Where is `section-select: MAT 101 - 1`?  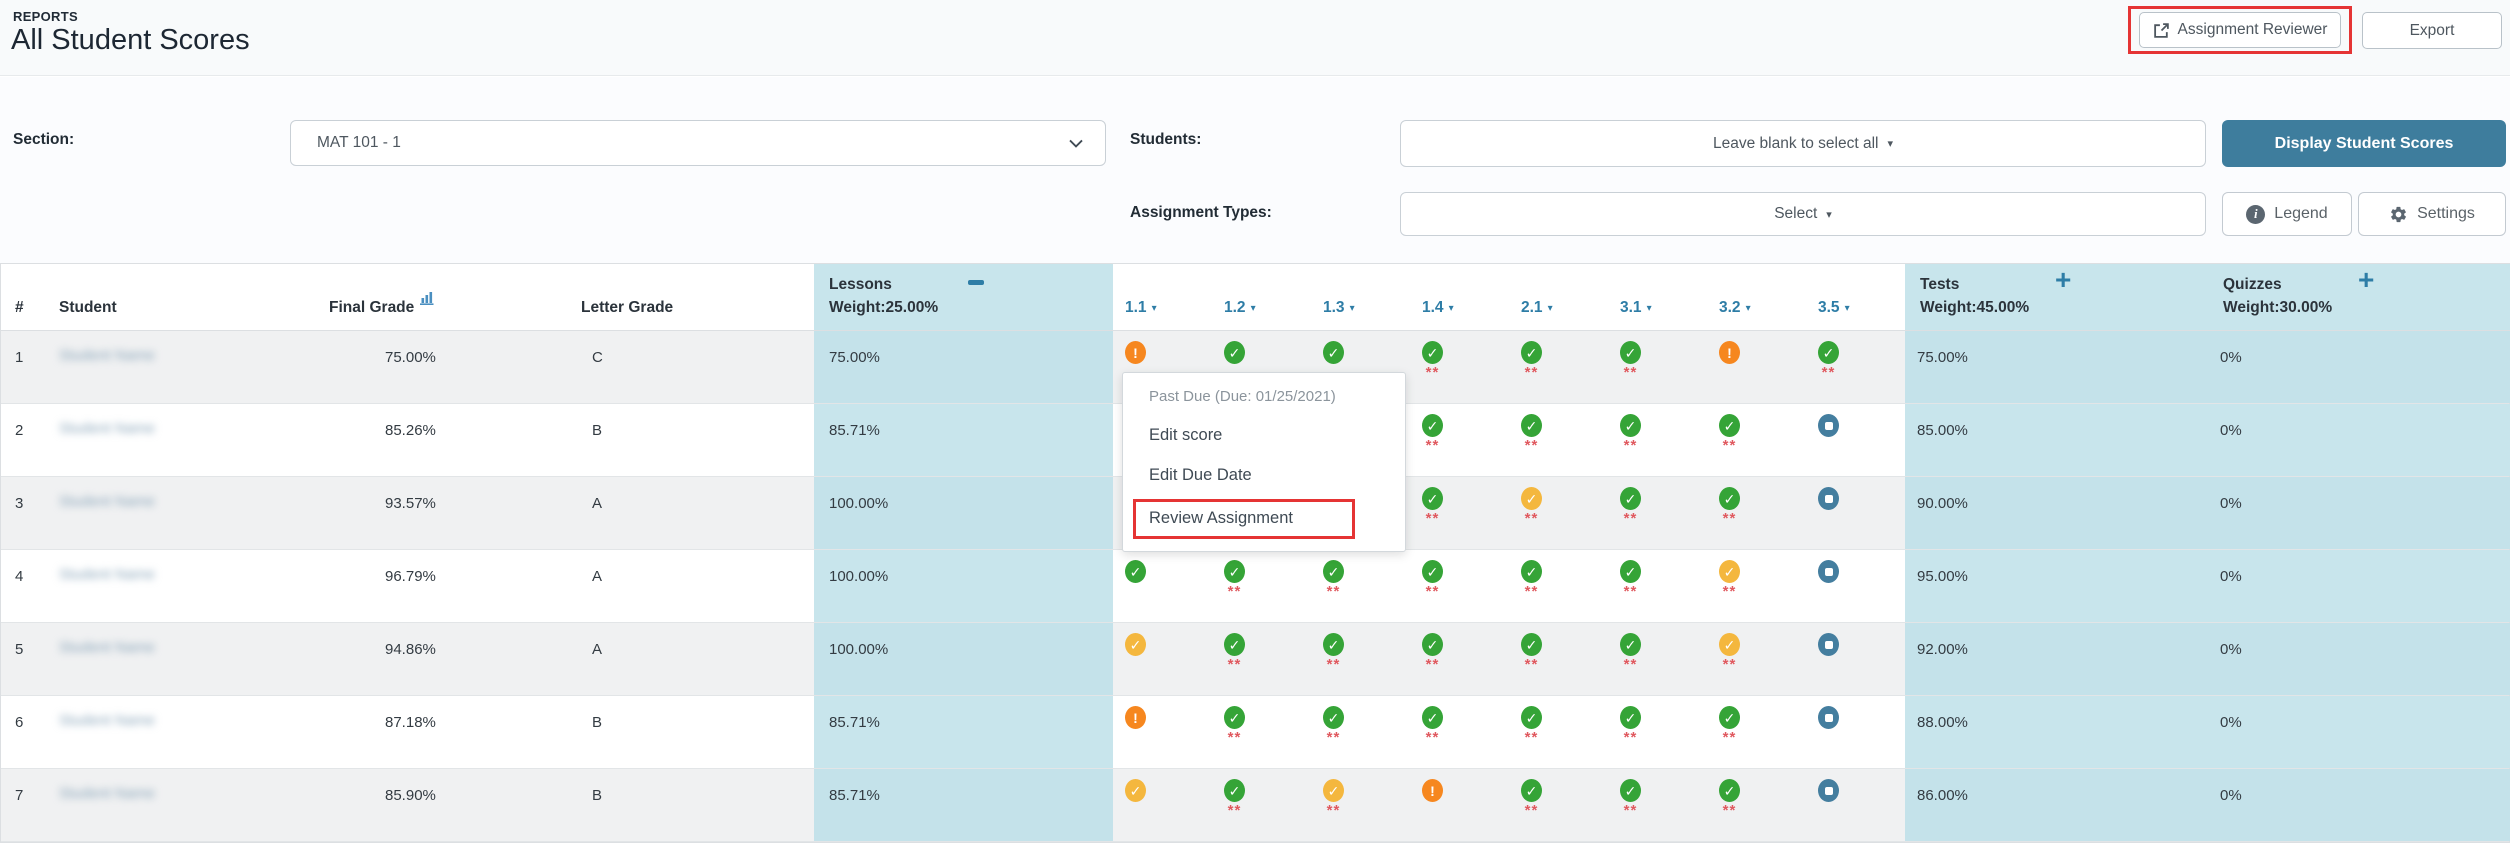
section-select: MAT 101 - 1 is located at coordinates (698, 143).